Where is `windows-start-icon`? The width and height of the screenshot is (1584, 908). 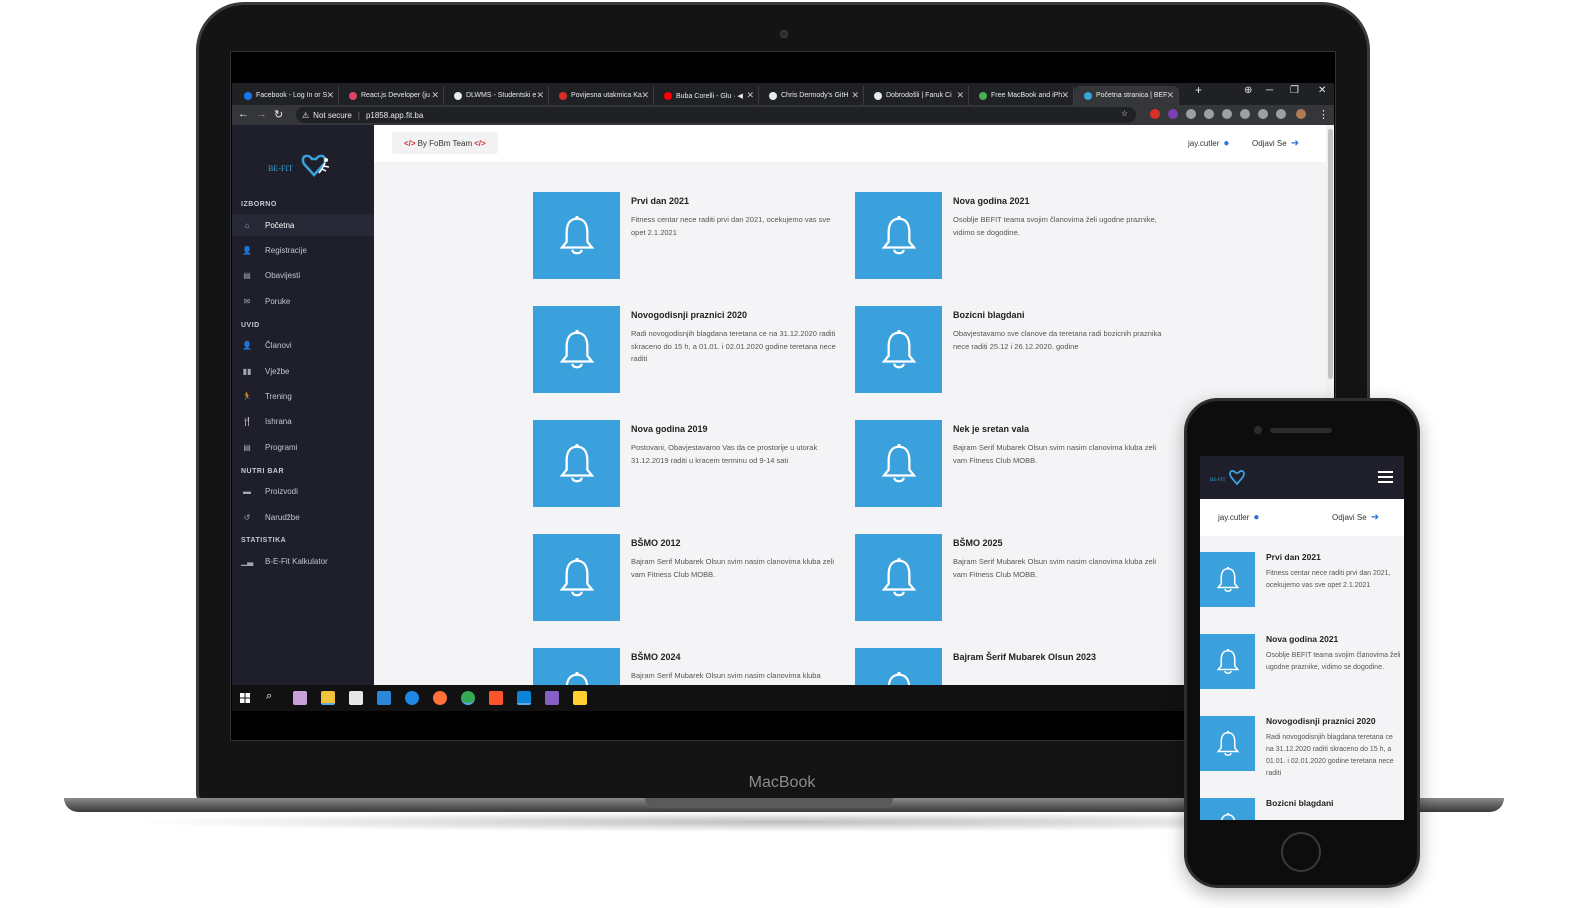 windows-start-icon is located at coordinates (245, 698).